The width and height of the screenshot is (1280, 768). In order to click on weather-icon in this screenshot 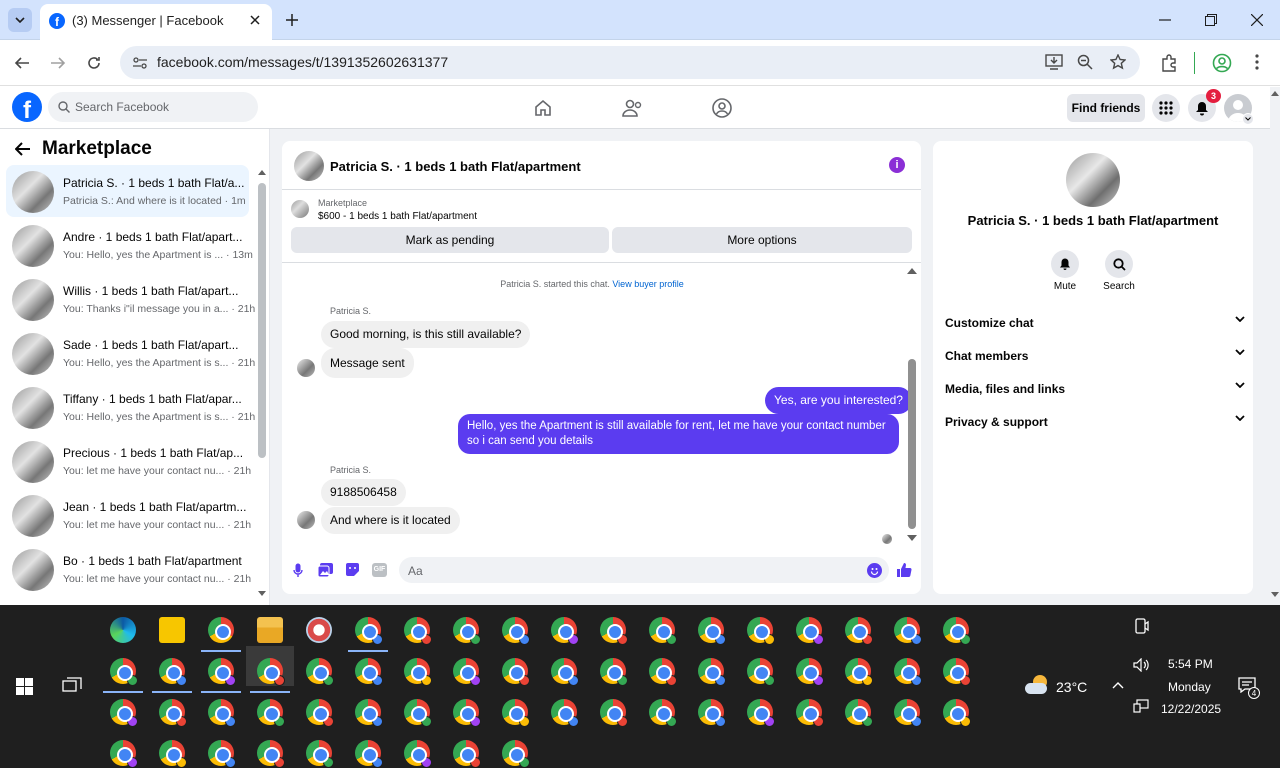, I will do `click(1037, 685)`.